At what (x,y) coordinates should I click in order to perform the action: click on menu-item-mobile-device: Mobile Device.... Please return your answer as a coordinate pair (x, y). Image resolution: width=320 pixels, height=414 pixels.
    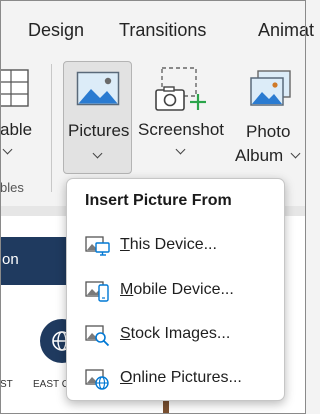
    Looking at the image, I should click on (175, 291).